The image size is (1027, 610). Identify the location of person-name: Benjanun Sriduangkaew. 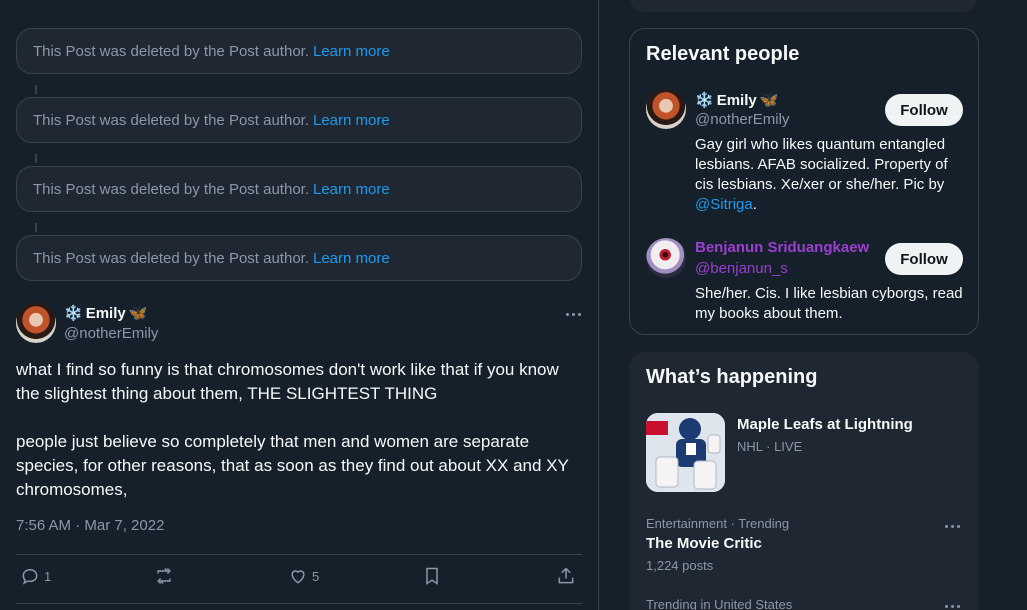
(782, 247).